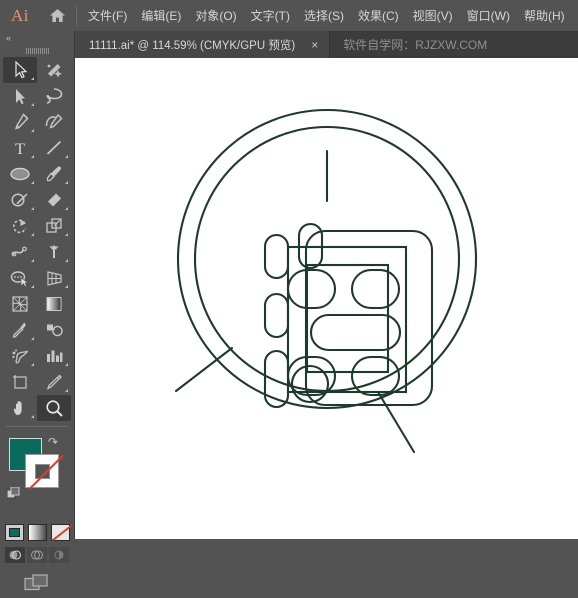 This screenshot has width=578, height=598. I want to click on mesh-tool, so click(20, 304).